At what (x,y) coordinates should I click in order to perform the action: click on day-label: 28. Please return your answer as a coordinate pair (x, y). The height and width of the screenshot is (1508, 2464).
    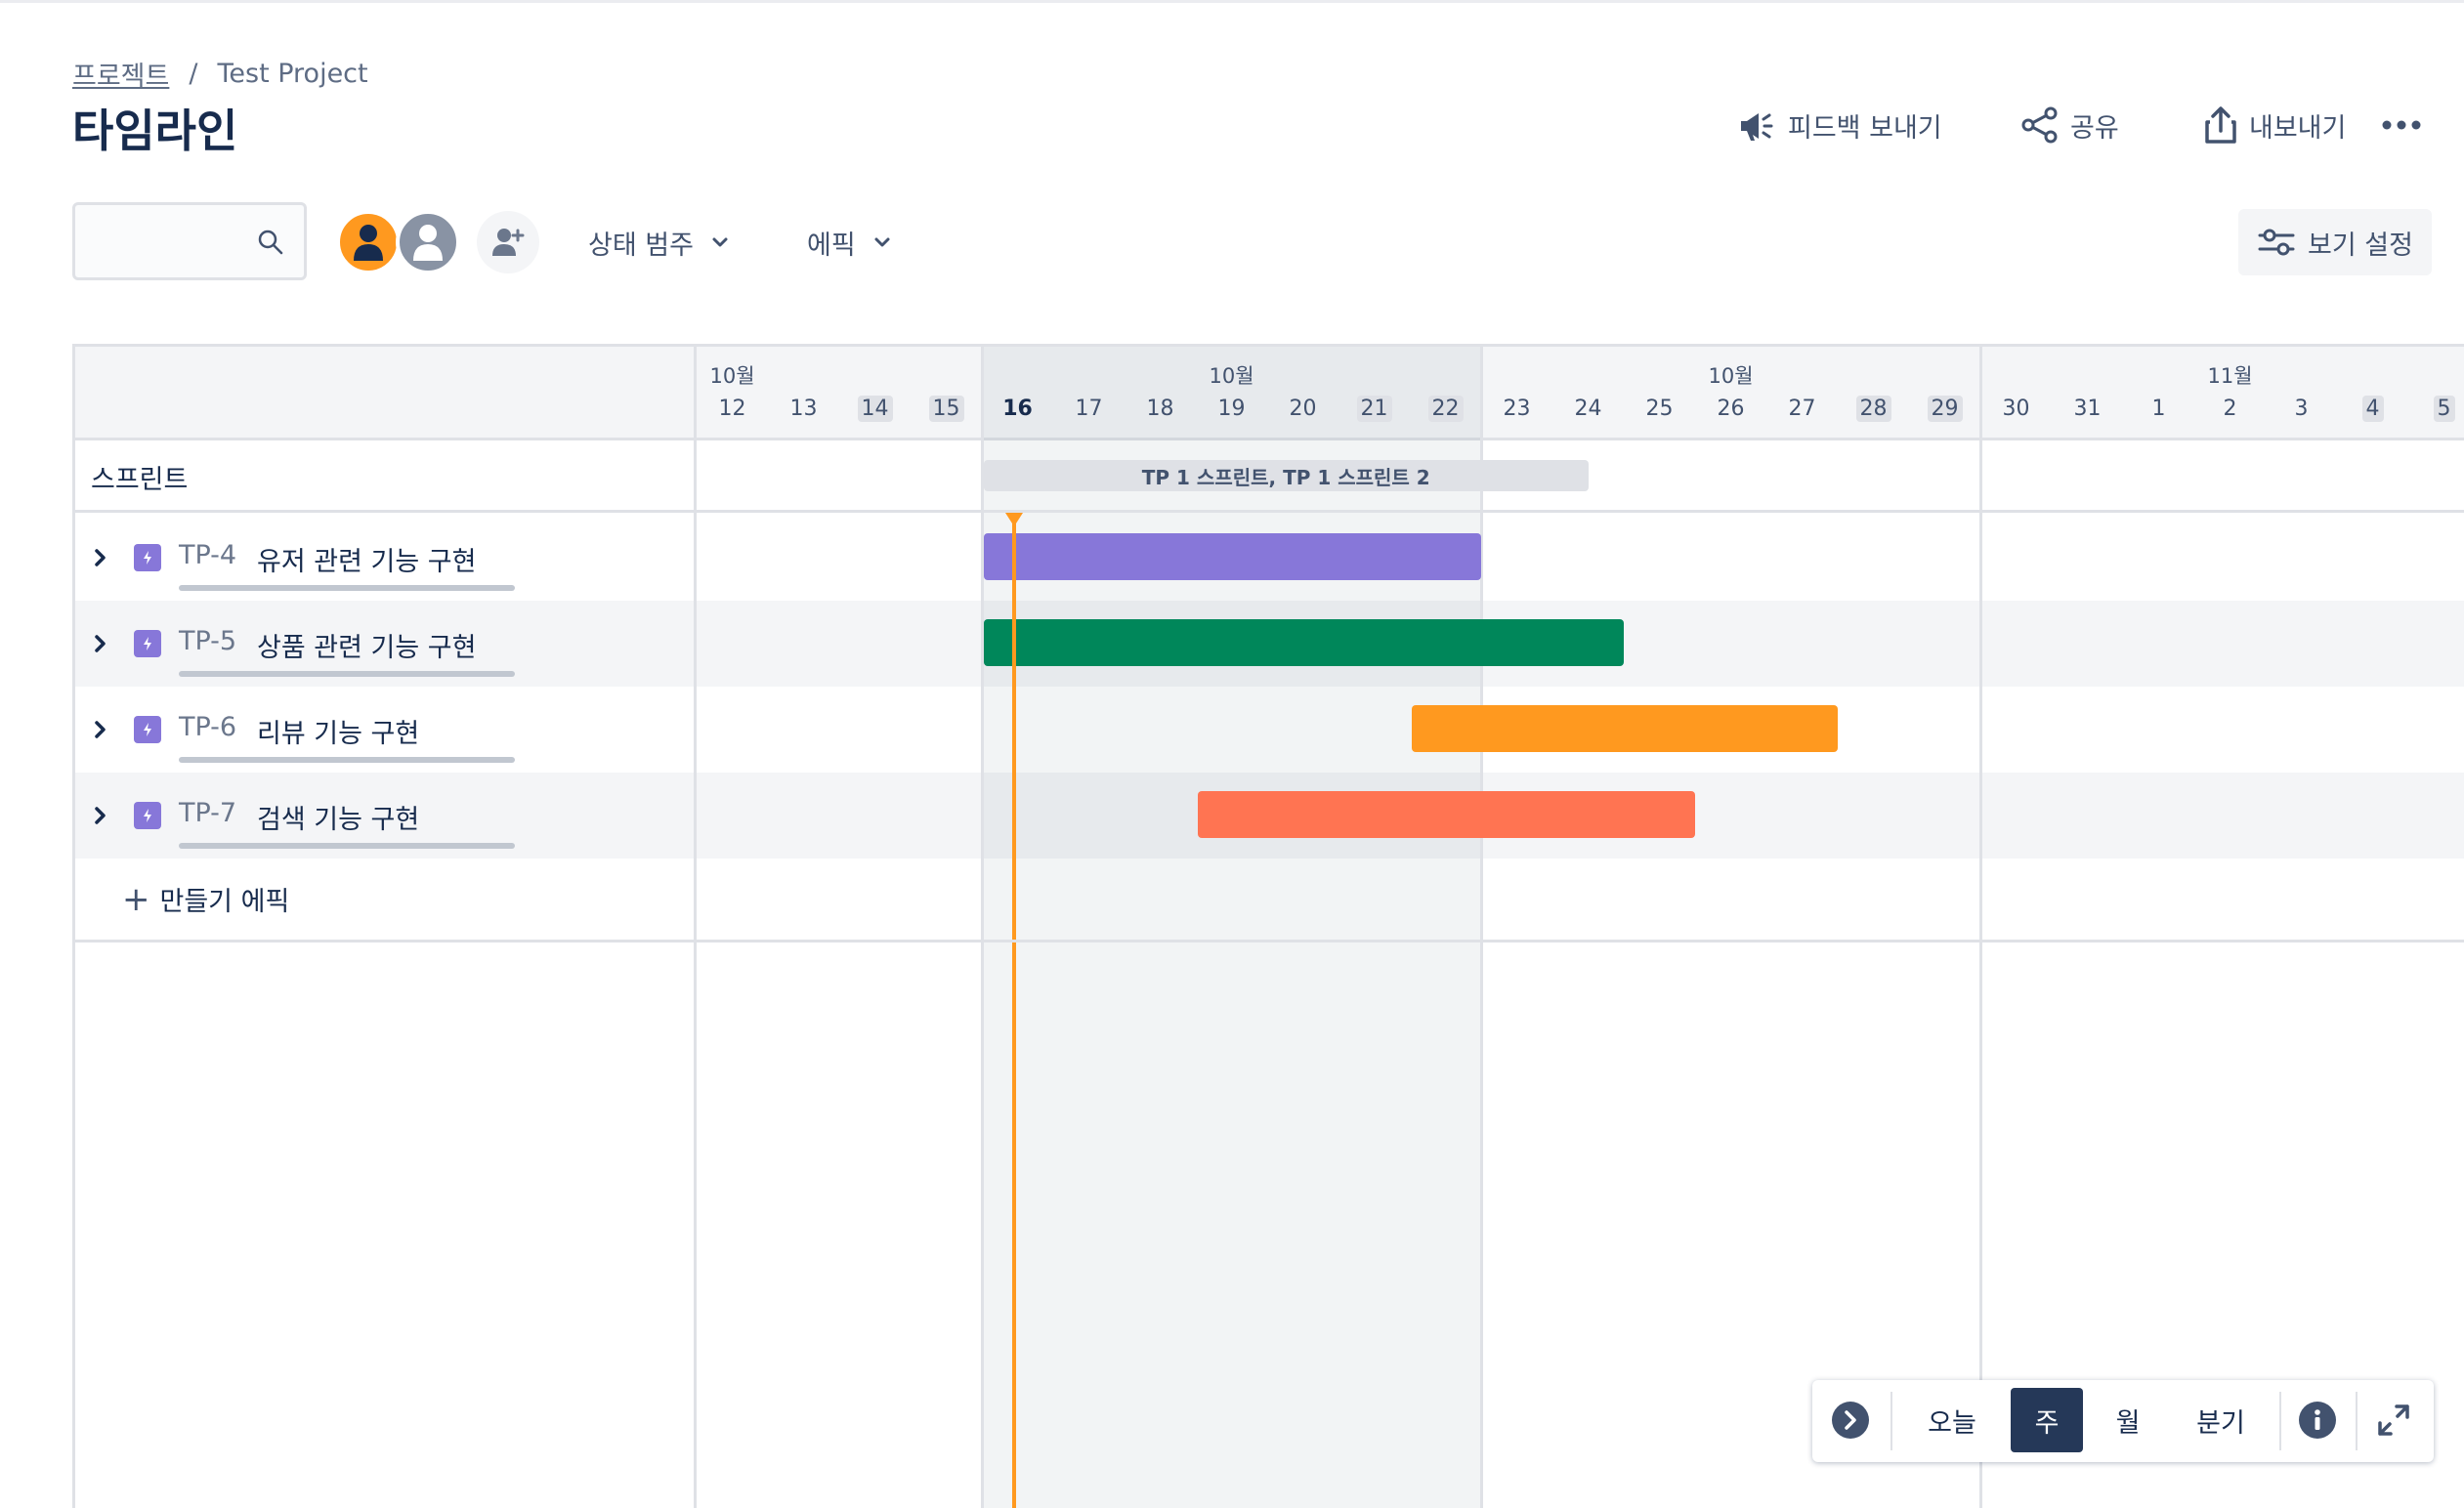
    Looking at the image, I should click on (1873, 409).